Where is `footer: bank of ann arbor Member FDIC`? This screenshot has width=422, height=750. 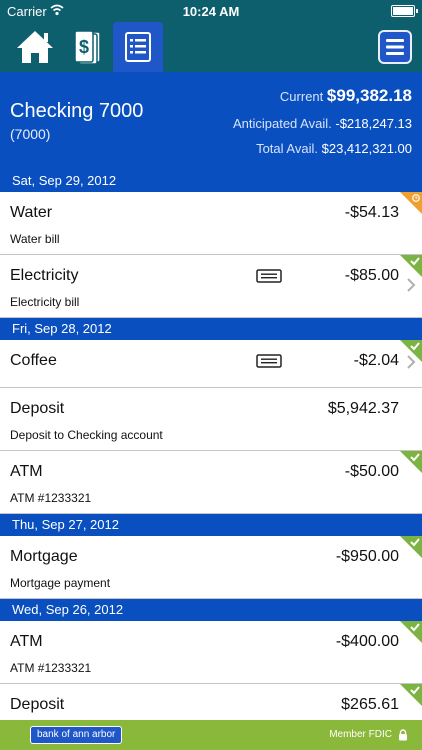 footer: bank of ann arbor Member FDIC is located at coordinates (211, 735).